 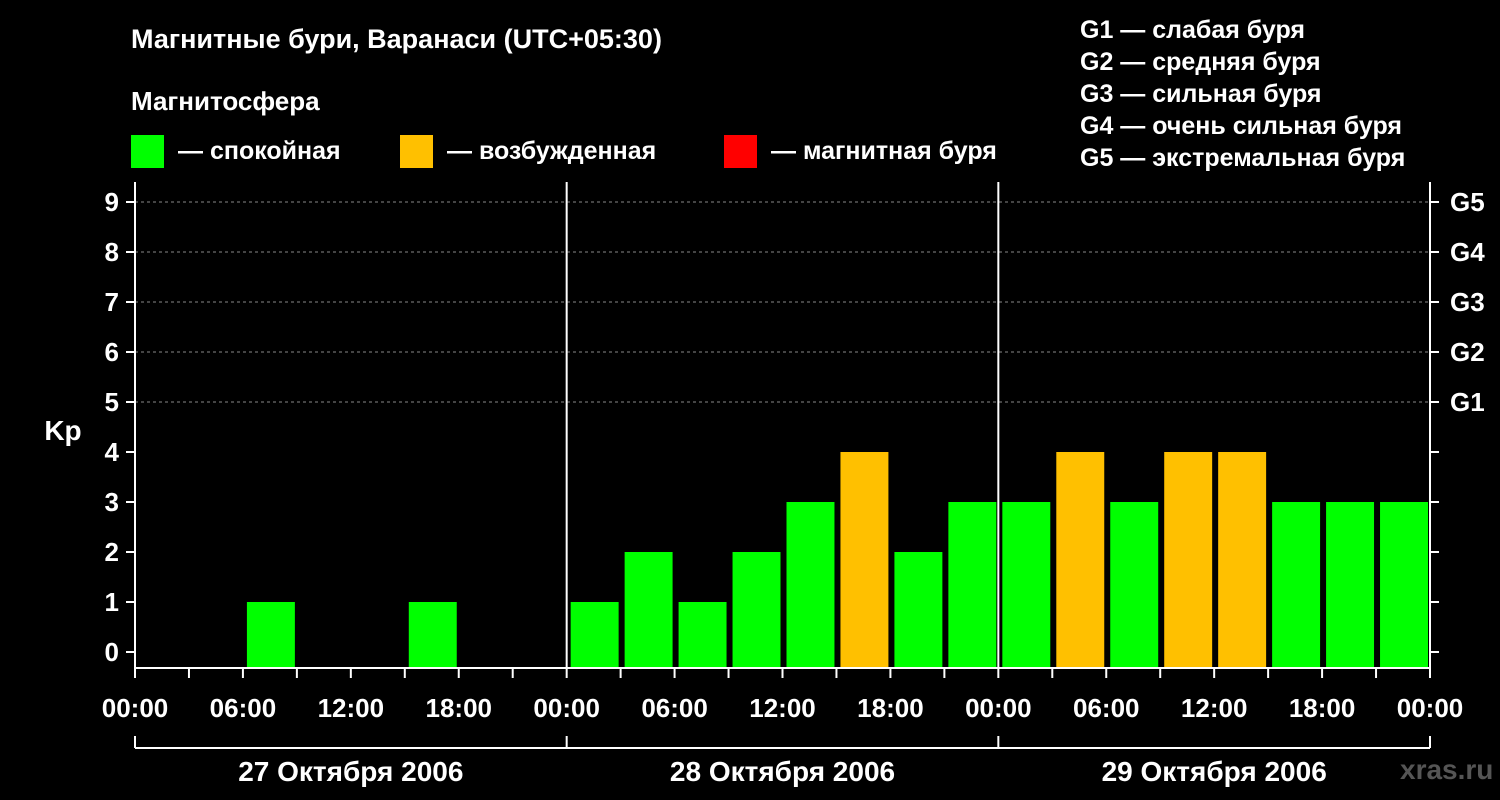 I want to click on y-tick-label: 5, so click(x=112, y=402).